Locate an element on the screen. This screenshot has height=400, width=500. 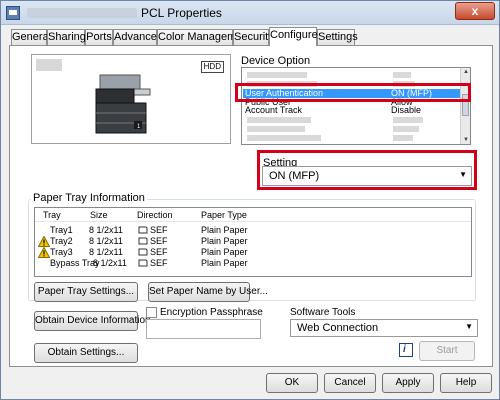
cancel-button: Cancel is located at coordinates (350, 383).